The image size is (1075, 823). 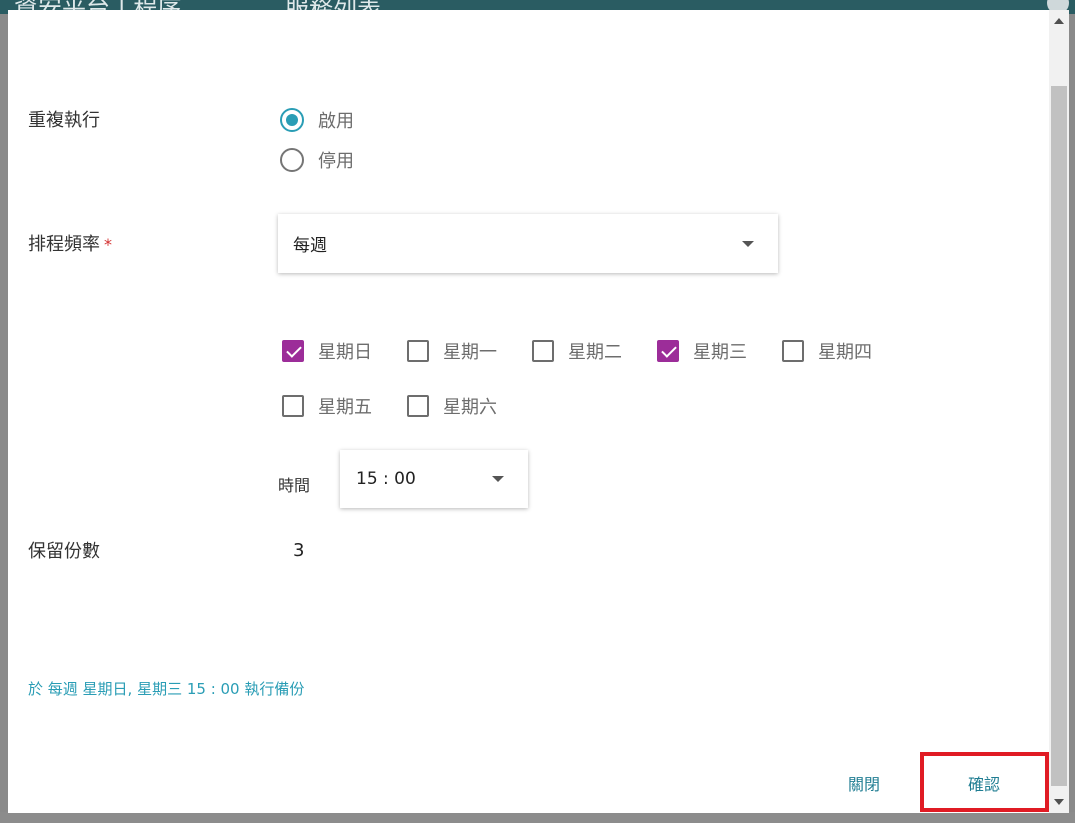 What do you see at coordinates (292, 120) in the screenshot?
I see `radio-checked-icon` at bounding box center [292, 120].